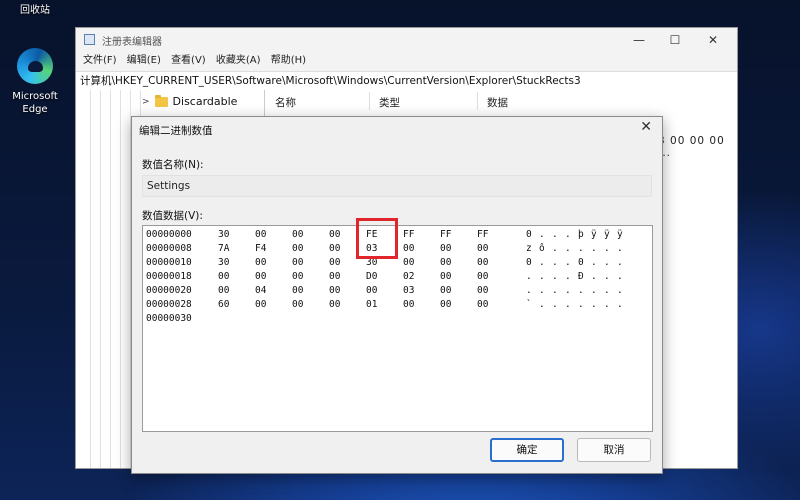  What do you see at coordinates (397, 186) in the screenshot?
I see `value-name-field: Settings` at bounding box center [397, 186].